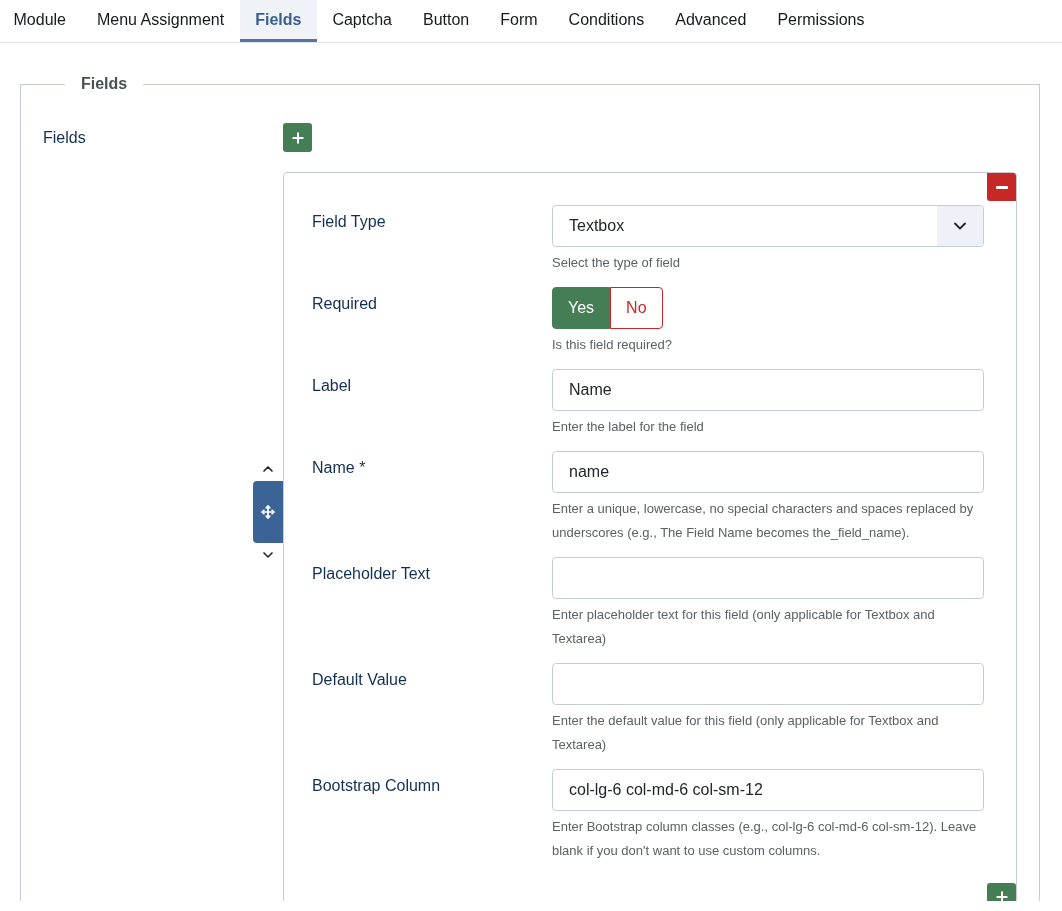  Describe the element at coordinates (446, 21) in the screenshot. I see `tab: Button` at that location.